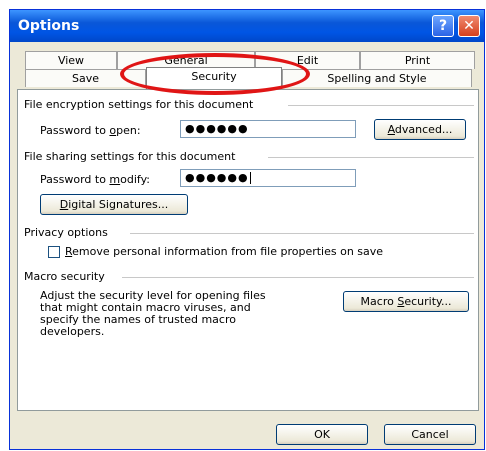 This screenshot has height=451, width=486. What do you see at coordinates (85, 78) in the screenshot?
I see `tab-save: Save` at bounding box center [85, 78].